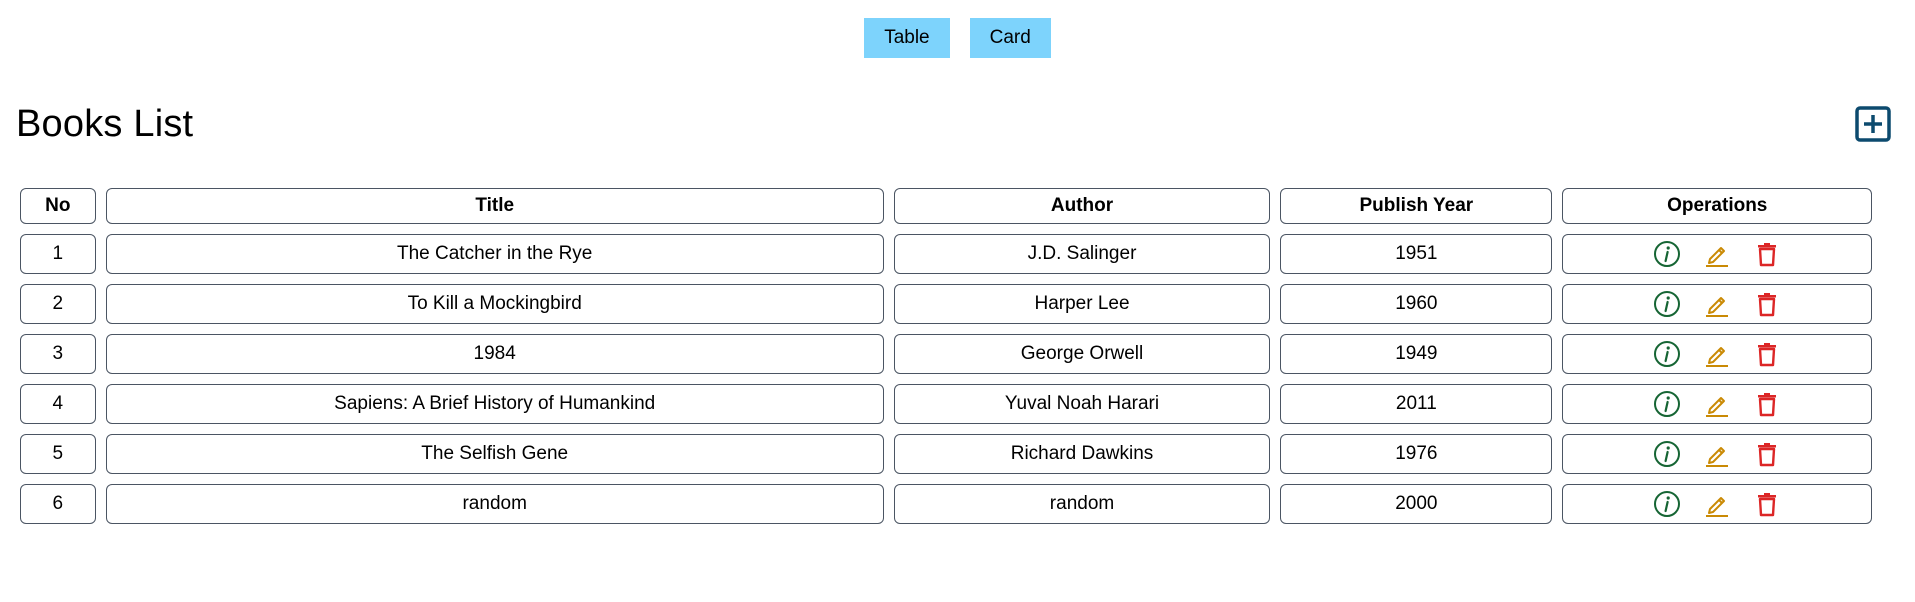 This screenshot has width=1915, height=602. Describe the element at coordinates (957, 38) in the screenshot. I see `view-toggle: Table Card` at that location.